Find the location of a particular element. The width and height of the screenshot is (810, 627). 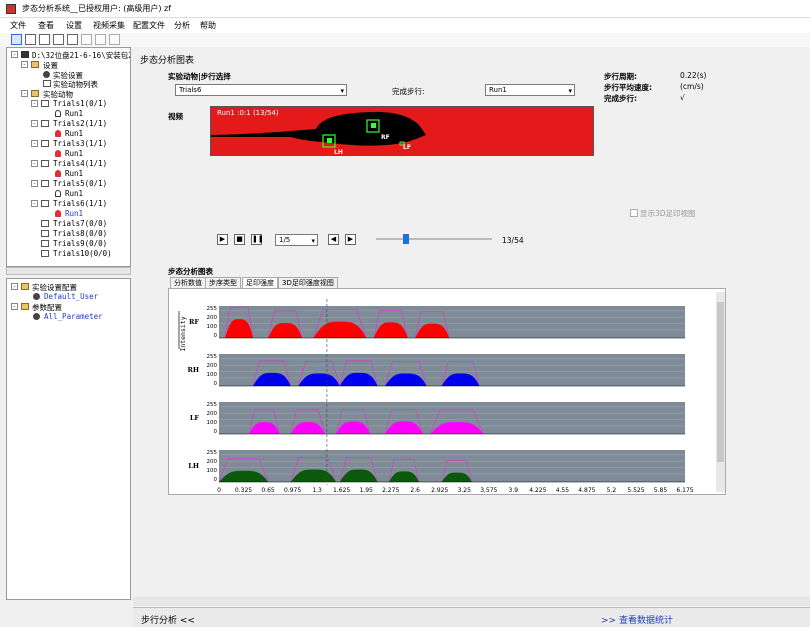

x-tick-label: 2.6 is located at coordinates (415, 490).